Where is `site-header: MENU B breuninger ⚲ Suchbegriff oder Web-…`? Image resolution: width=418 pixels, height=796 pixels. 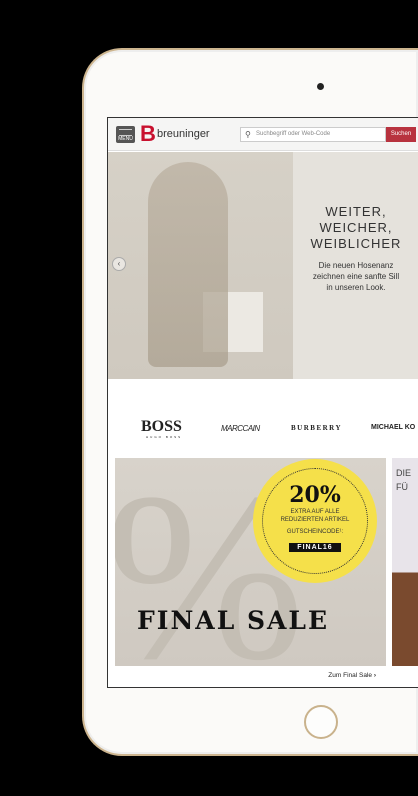
site-header: MENU B breuninger ⚲ Suchbegriff oder Web-… is located at coordinates (263, 134).